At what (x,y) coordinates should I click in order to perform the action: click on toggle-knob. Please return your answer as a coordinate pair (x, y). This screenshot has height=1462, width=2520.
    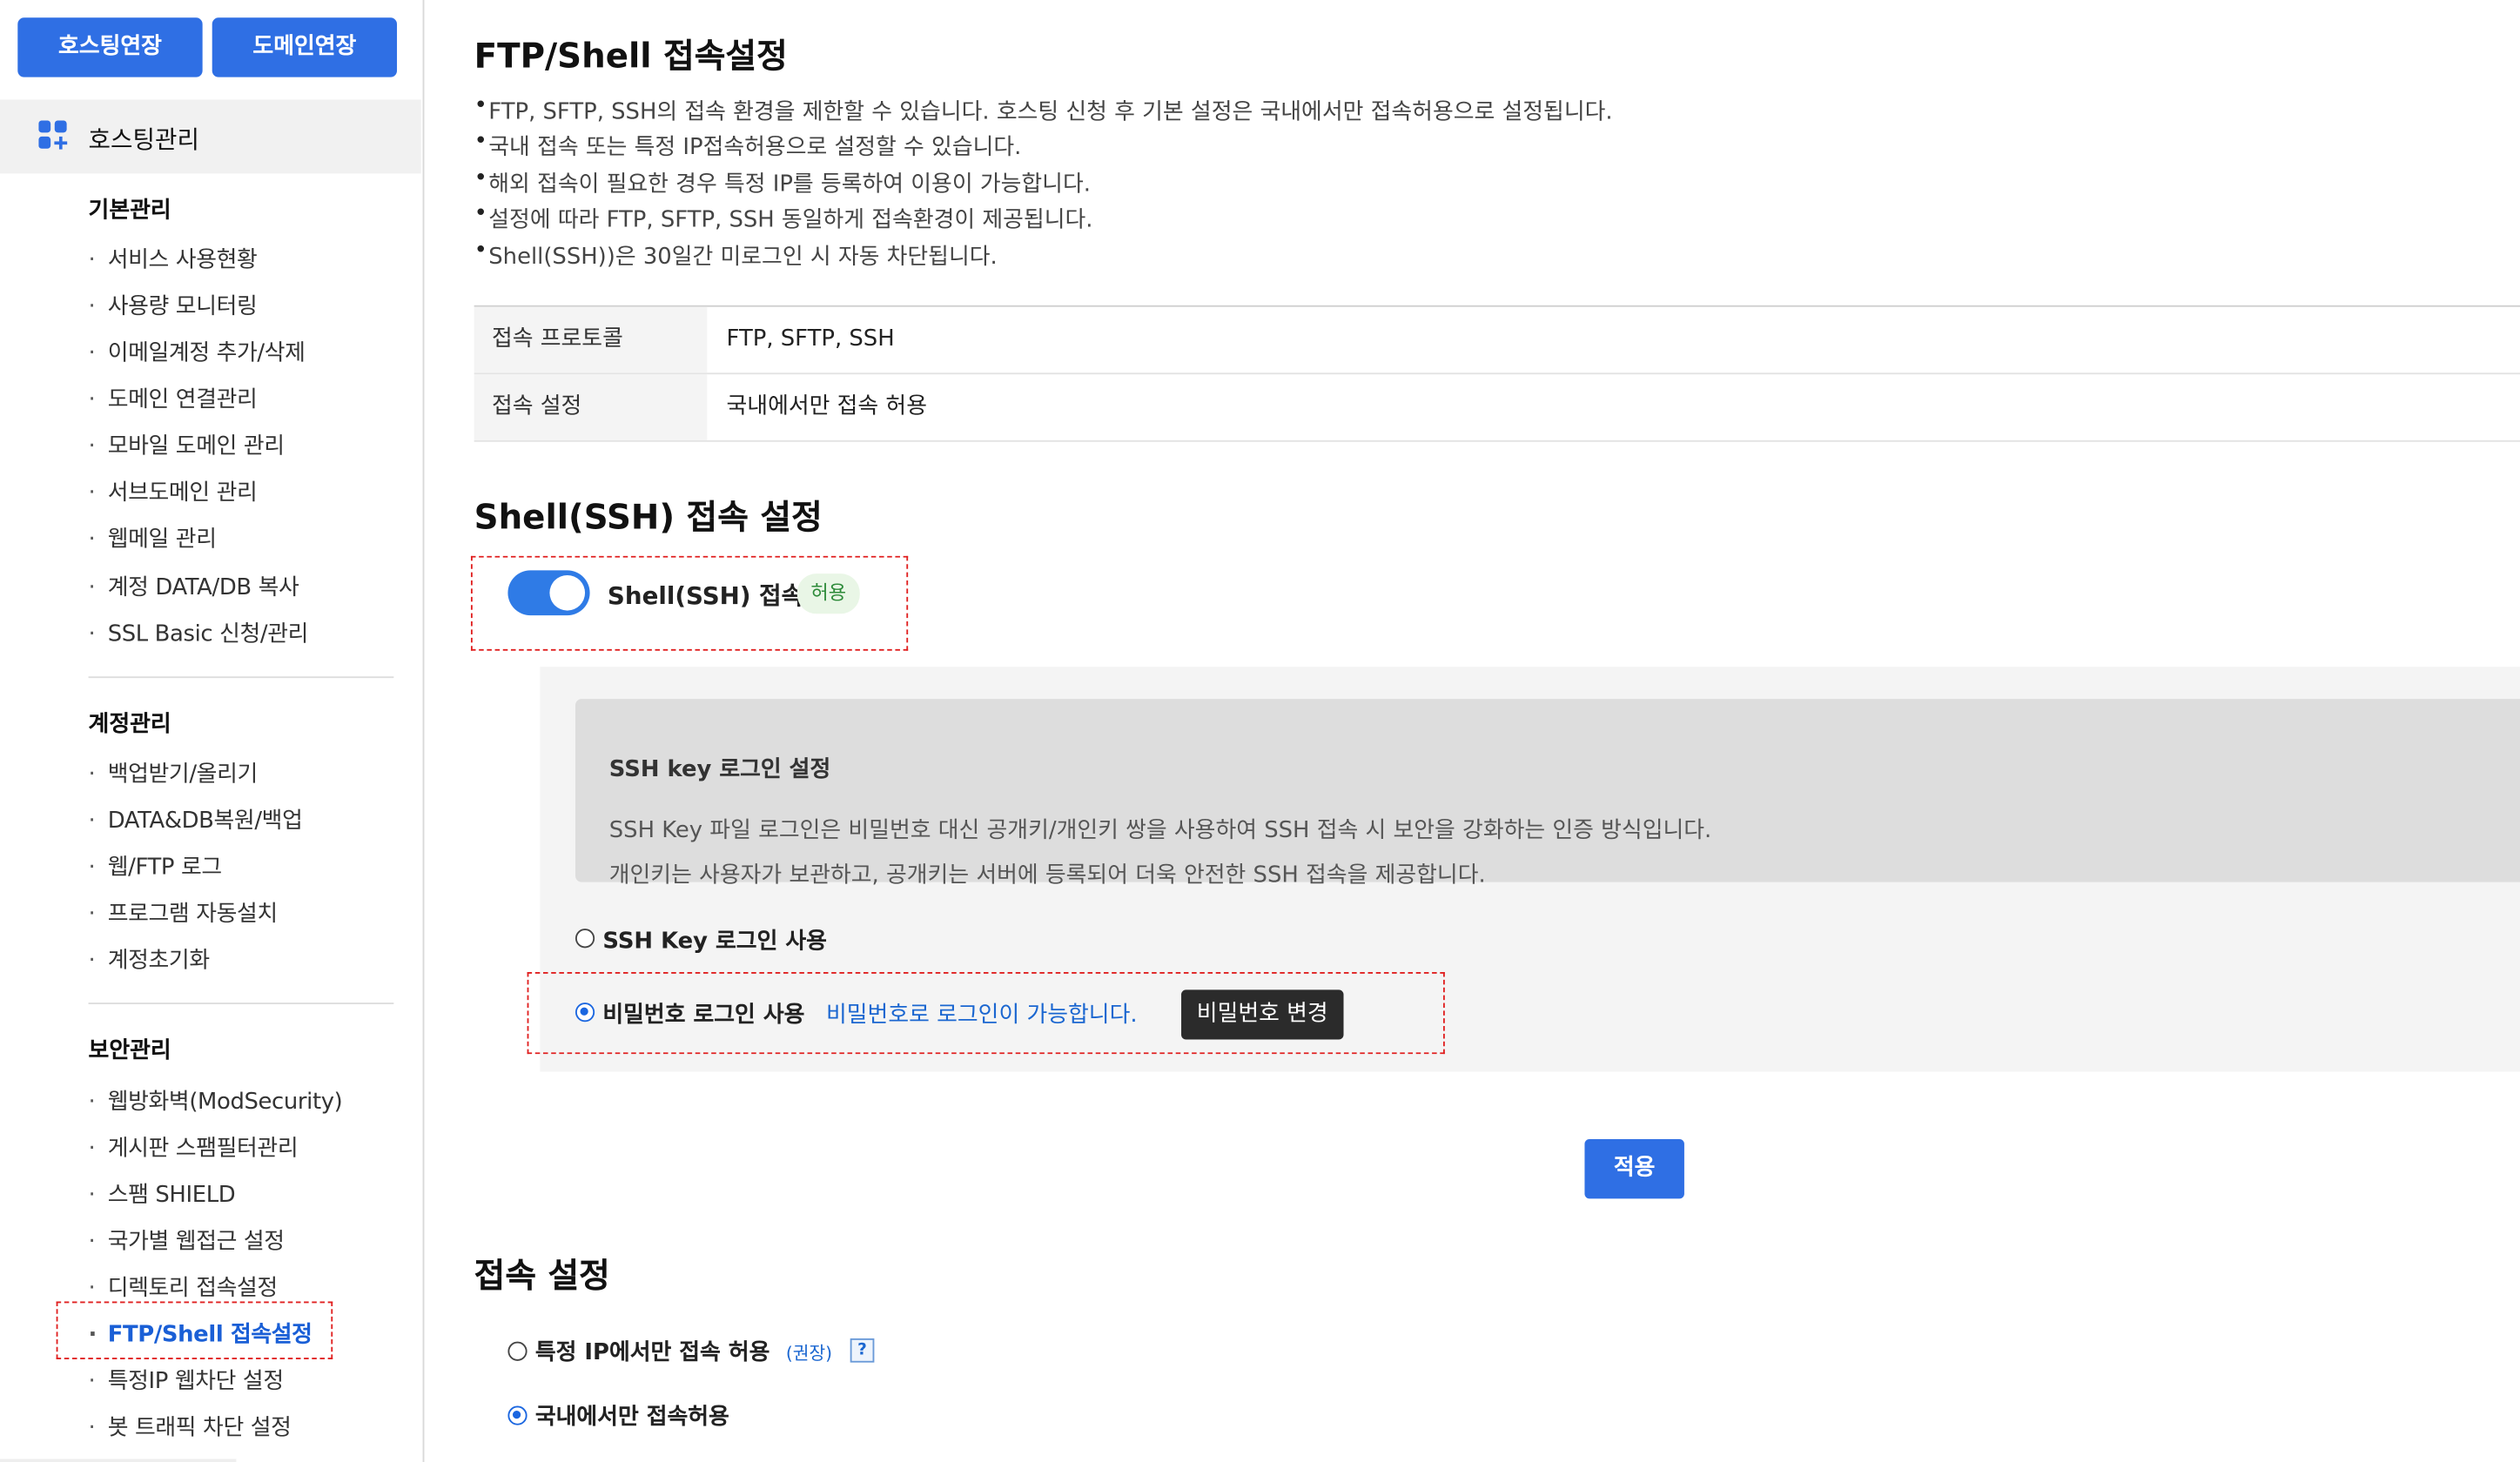
    Looking at the image, I should click on (567, 593).